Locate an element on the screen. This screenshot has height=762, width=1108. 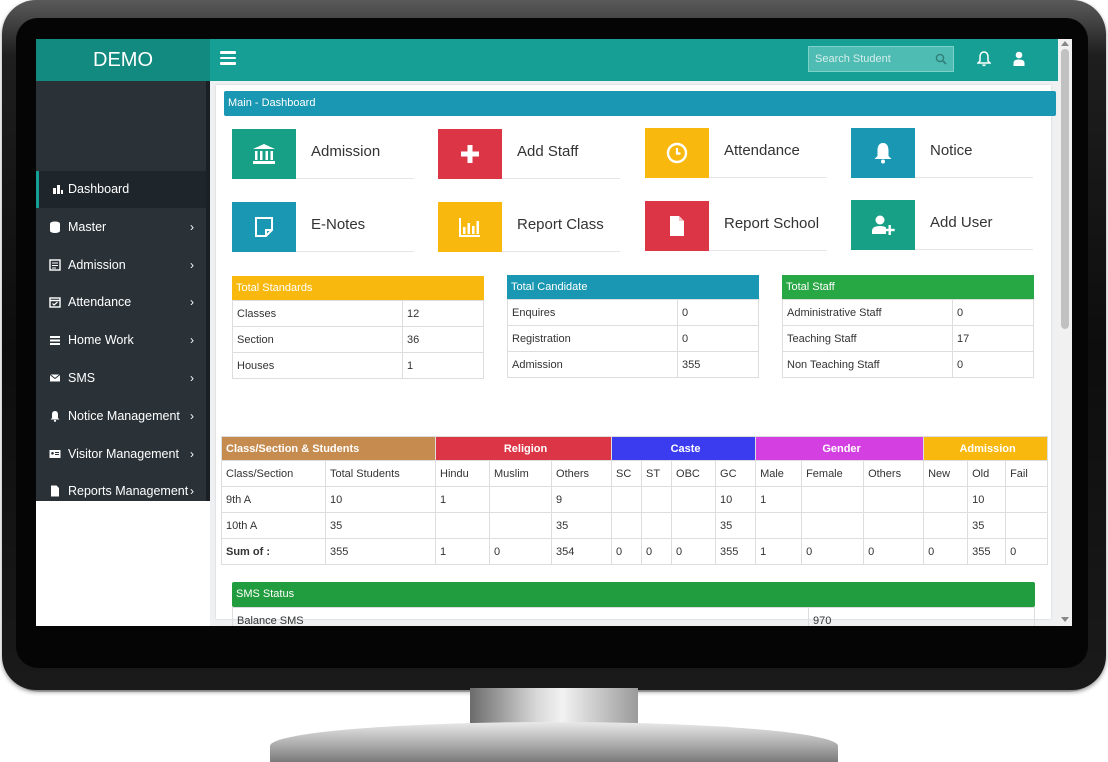
table-cell: 10th A is located at coordinates (273, 525).